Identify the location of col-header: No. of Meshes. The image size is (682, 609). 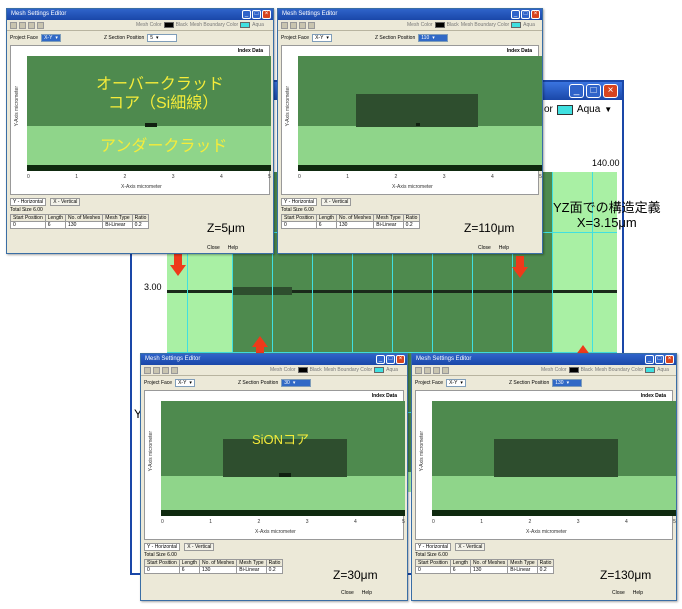
(489, 563).